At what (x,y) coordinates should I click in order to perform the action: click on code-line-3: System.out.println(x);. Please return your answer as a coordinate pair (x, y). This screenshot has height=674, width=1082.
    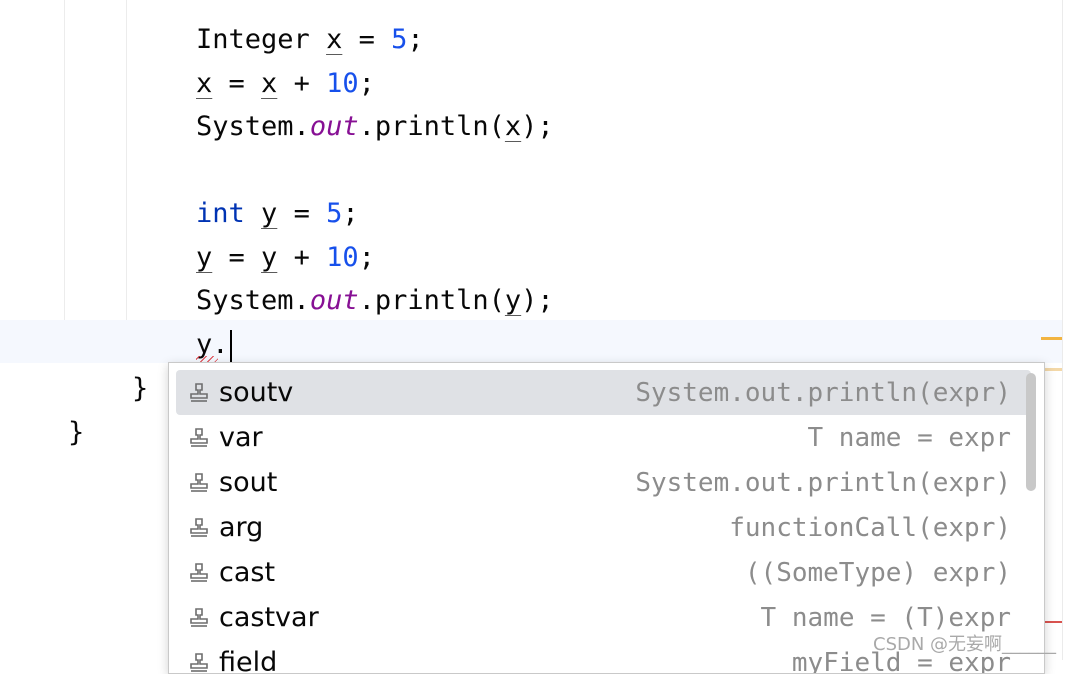
    Looking at the image, I should click on (375, 126).